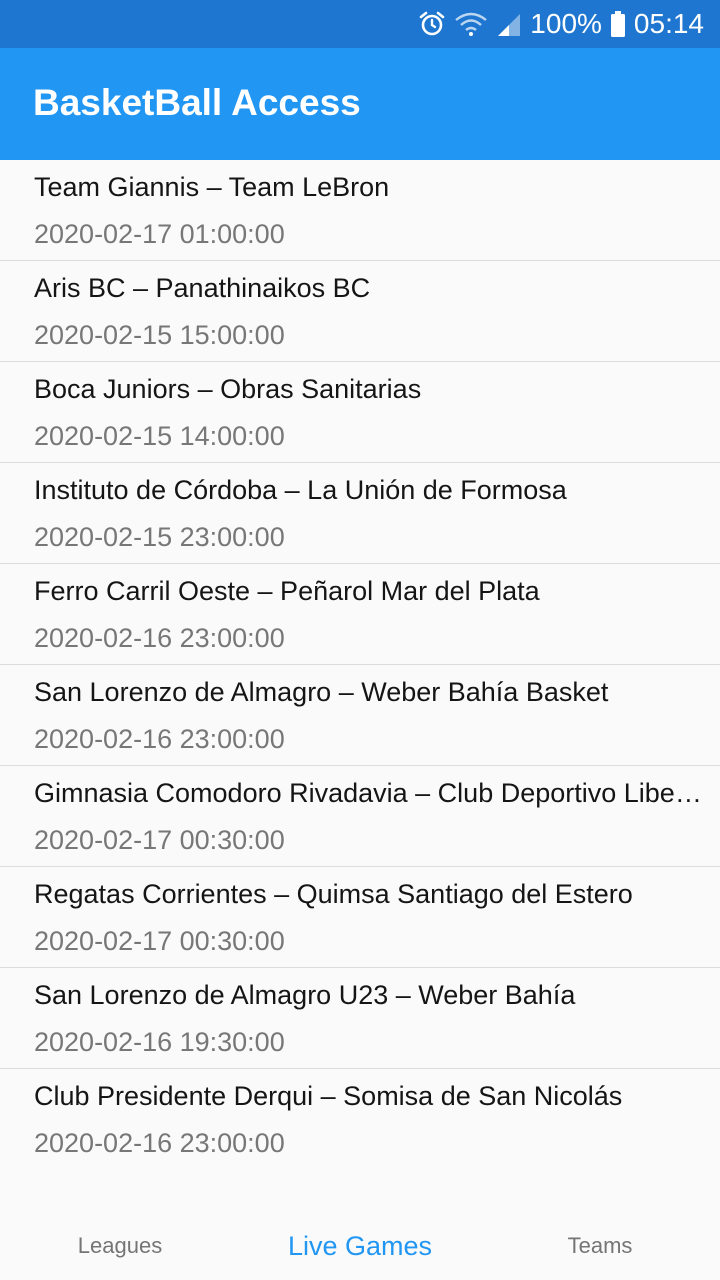 This screenshot has width=720, height=1280. I want to click on game-teams: Boca Juniors – Obras Sanitarias, so click(228, 389).